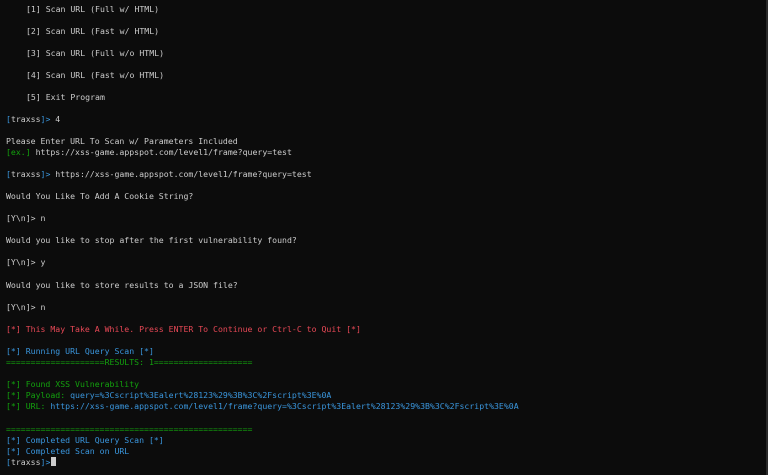  I want to click on menu-option-1: [1] Scan URL (Full w/ HTML), so click(93, 9).